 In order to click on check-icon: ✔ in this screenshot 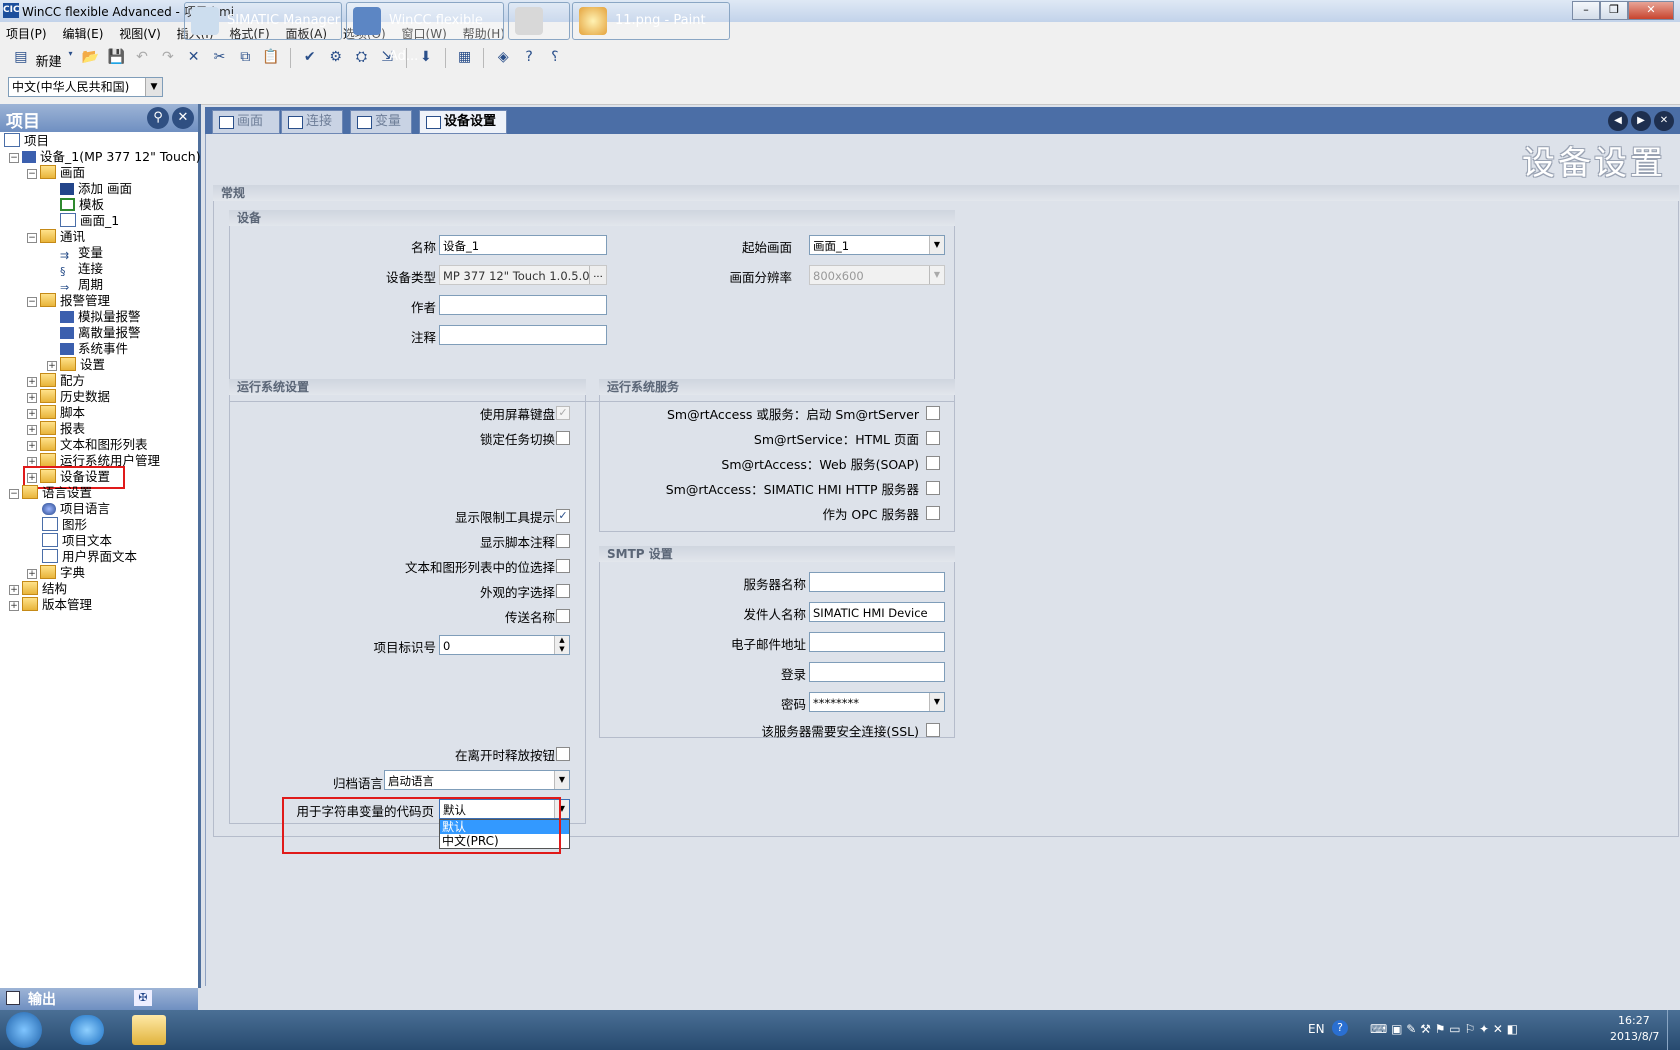, I will do `click(310, 57)`.